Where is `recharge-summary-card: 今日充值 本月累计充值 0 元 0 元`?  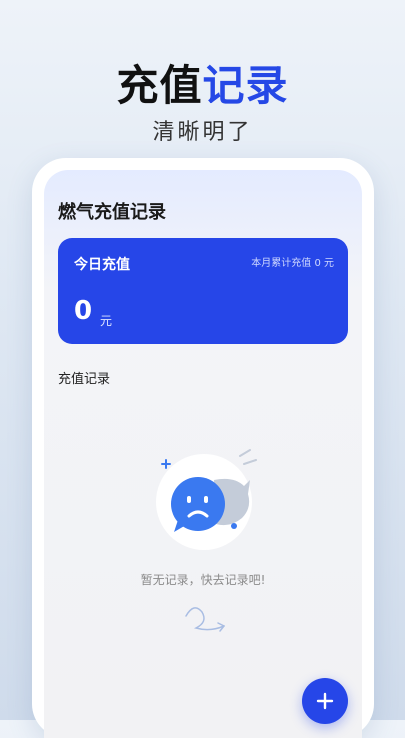 recharge-summary-card: 今日充值 本月累计充值 0 元 0 元 is located at coordinates (203, 291).